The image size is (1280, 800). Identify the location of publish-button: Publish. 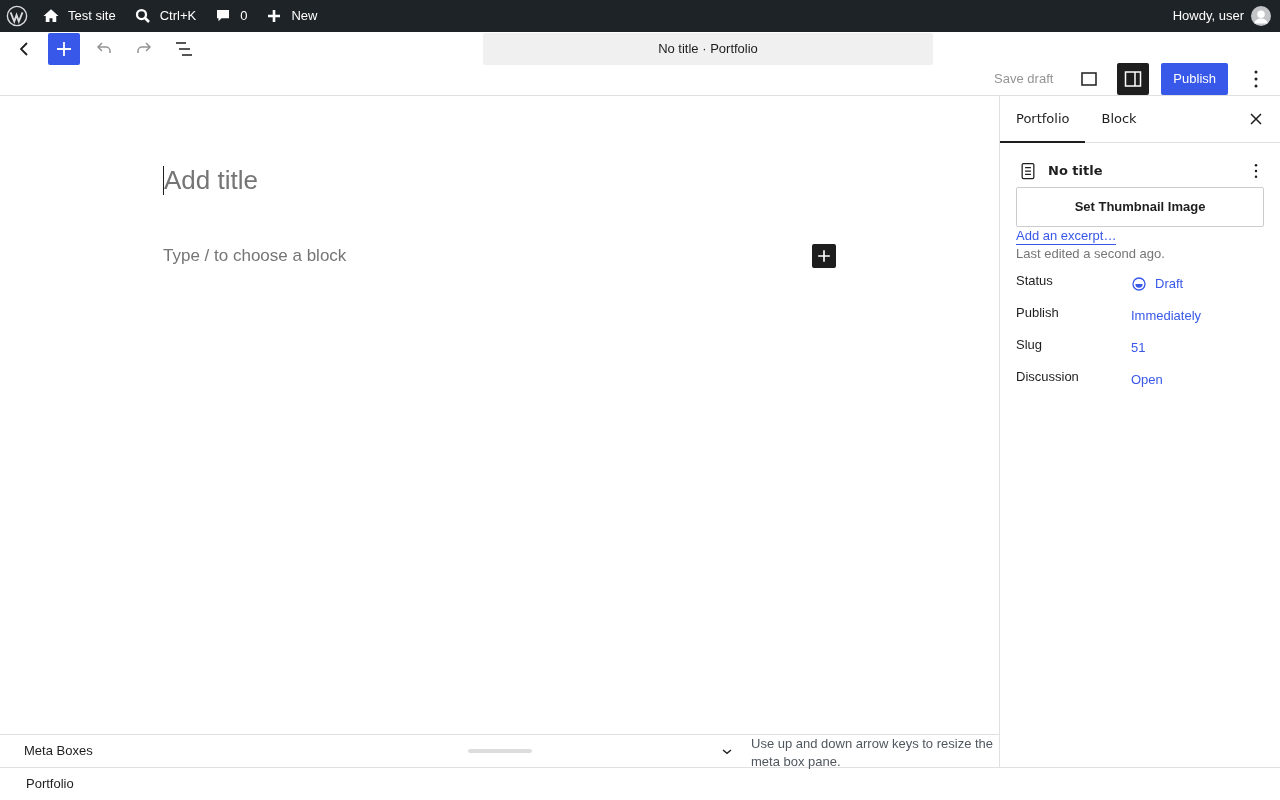
(1194, 79).